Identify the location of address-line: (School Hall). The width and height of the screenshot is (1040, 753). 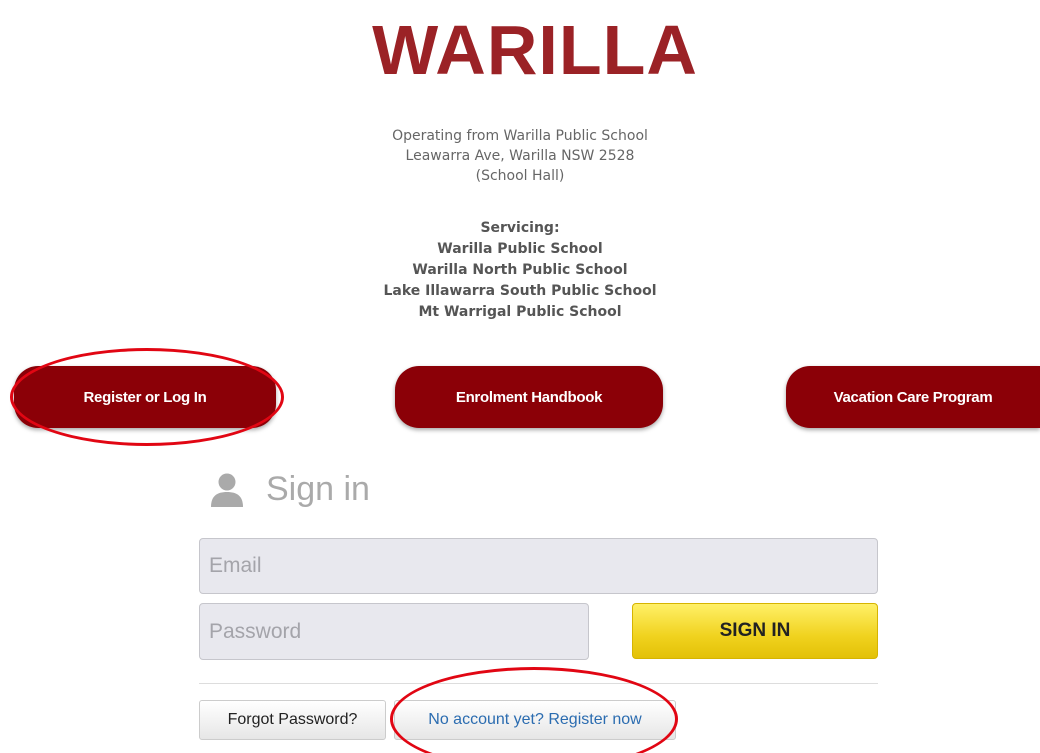
(520, 176).